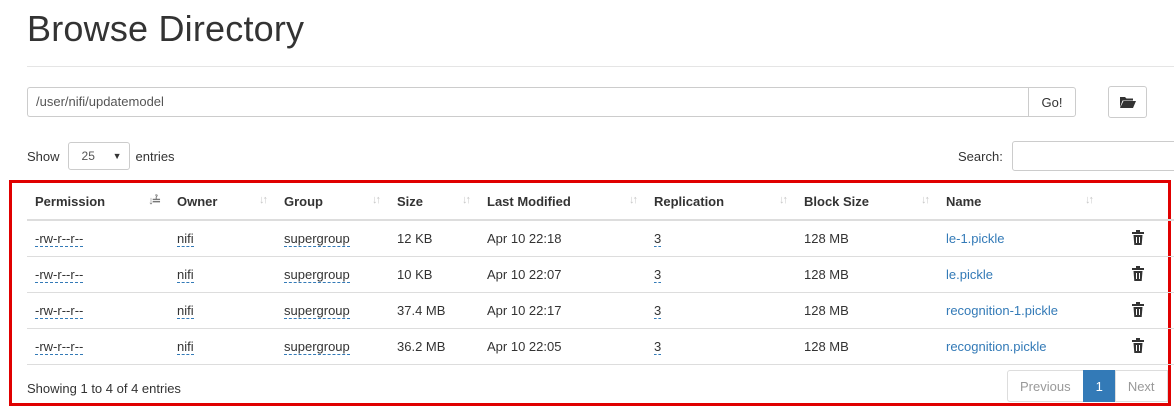 Image resolution: width=1174 pixels, height=408 pixels. What do you see at coordinates (1020, 202) in the screenshot?
I see `col-header-name: Name ↓↑` at bounding box center [1020, 202].